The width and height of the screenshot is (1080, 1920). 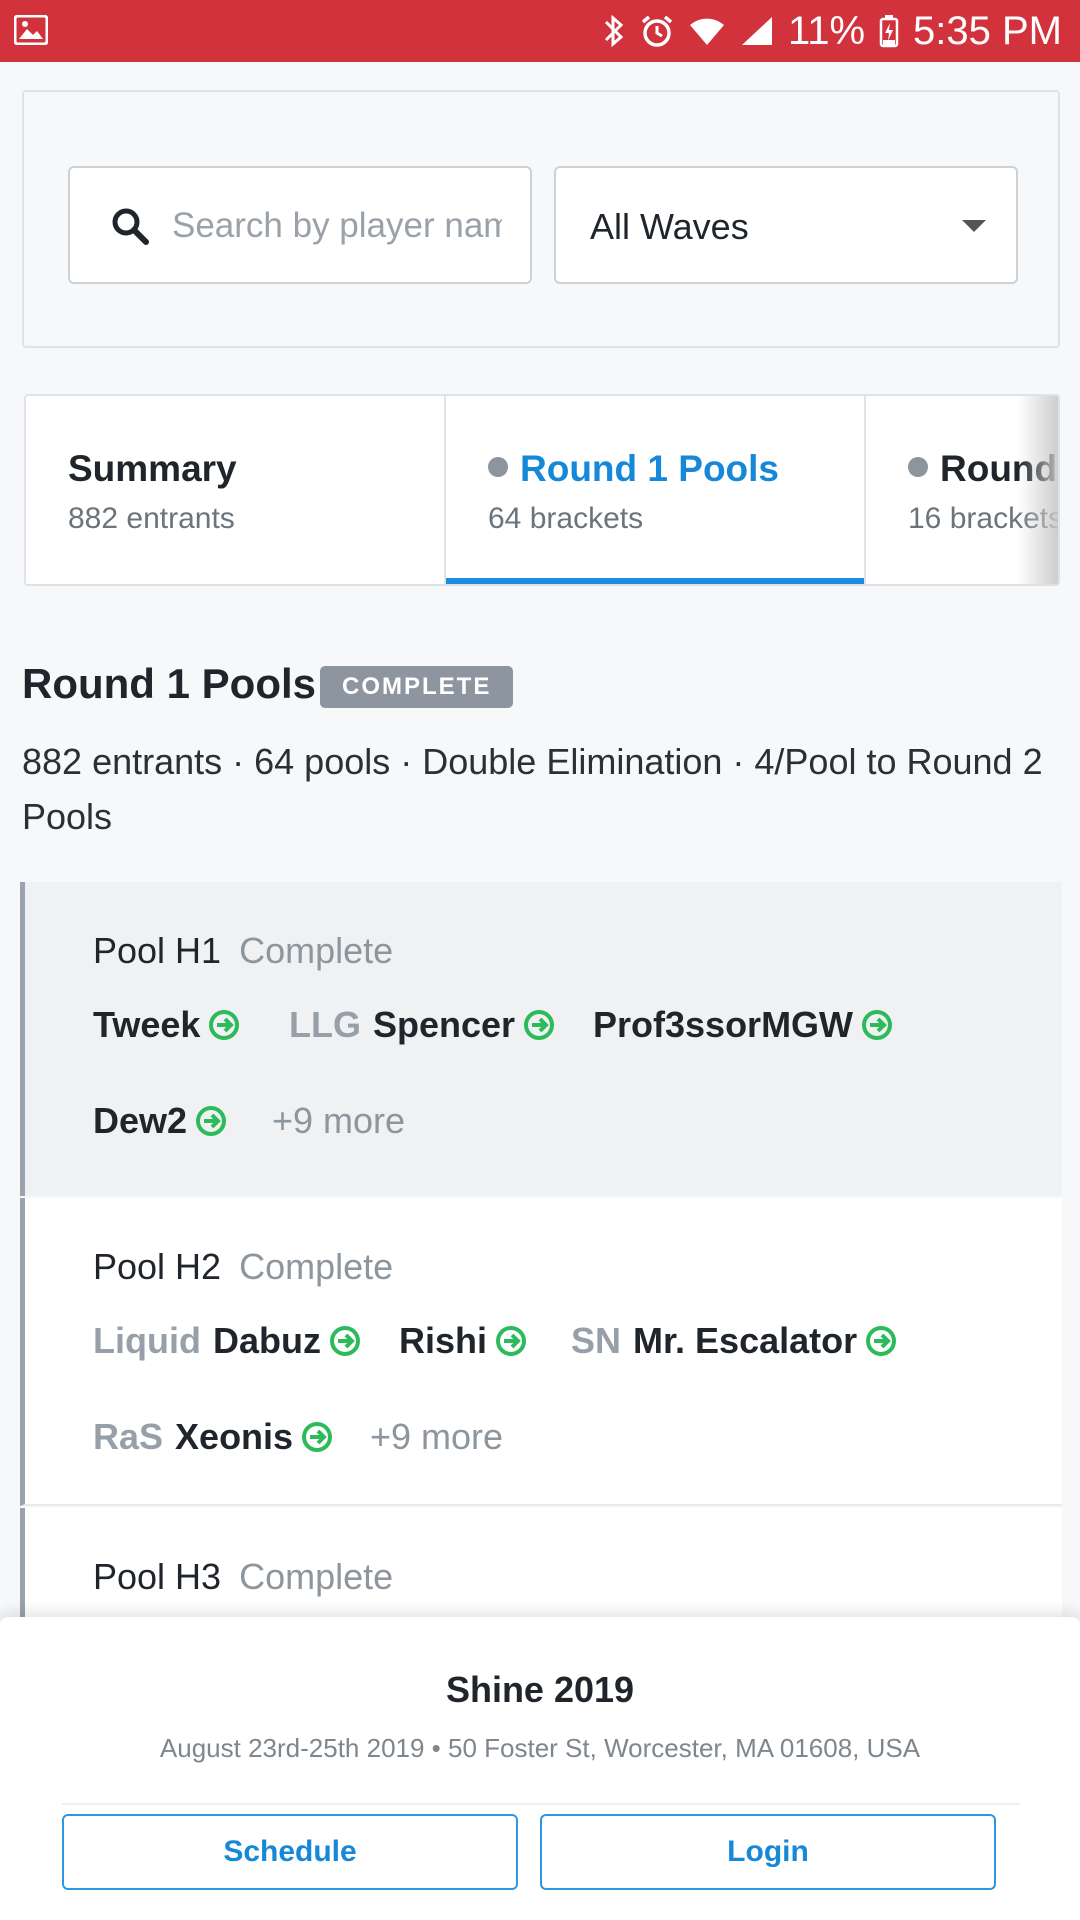 I want to click on bluetooth-icon, so click(x=614, y=31).